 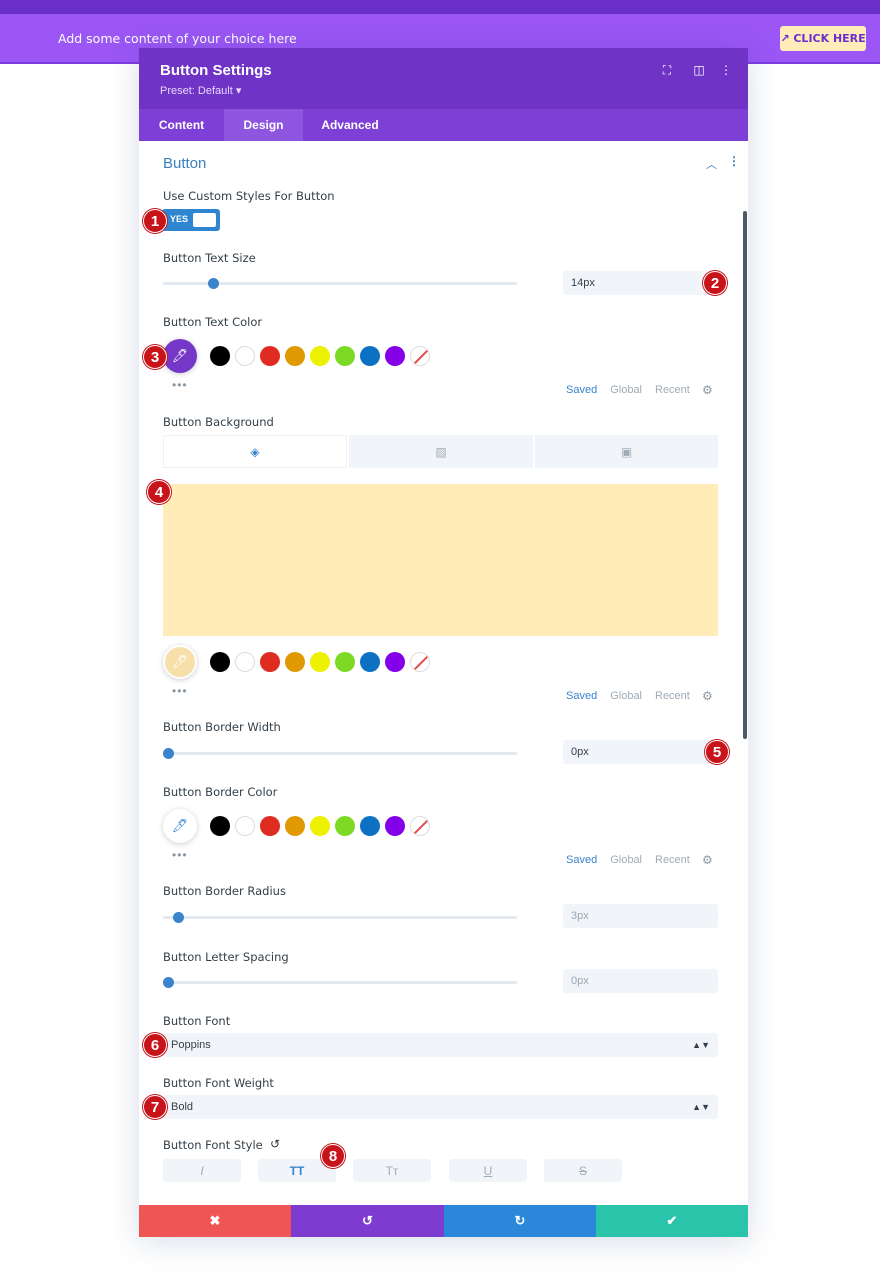 What do you see at coordinates (350, 125) in the screenshot?
I see `tab-advanced: Advanced` at bounding box center [350, 125].